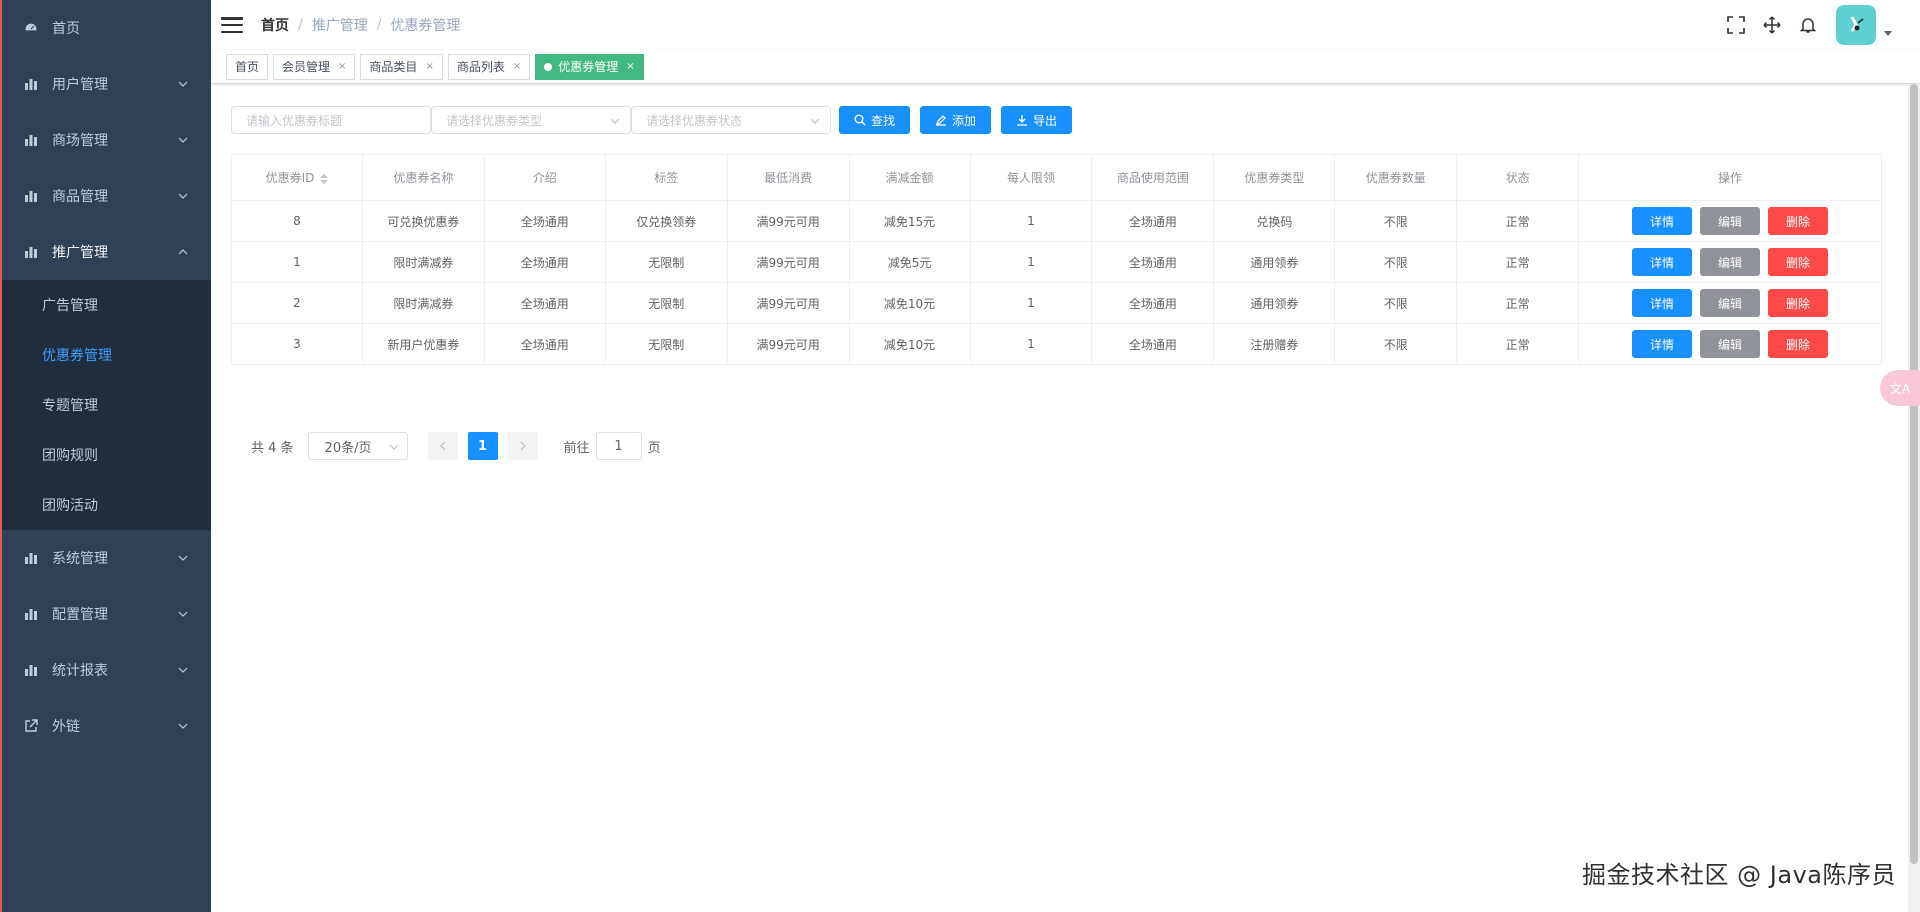 The image size is (1920, 912). What do you see at coordinates (489, 66) in the screenshot?
I see `tag-3: 商品列表 ×` at bounding box center [489, 66].